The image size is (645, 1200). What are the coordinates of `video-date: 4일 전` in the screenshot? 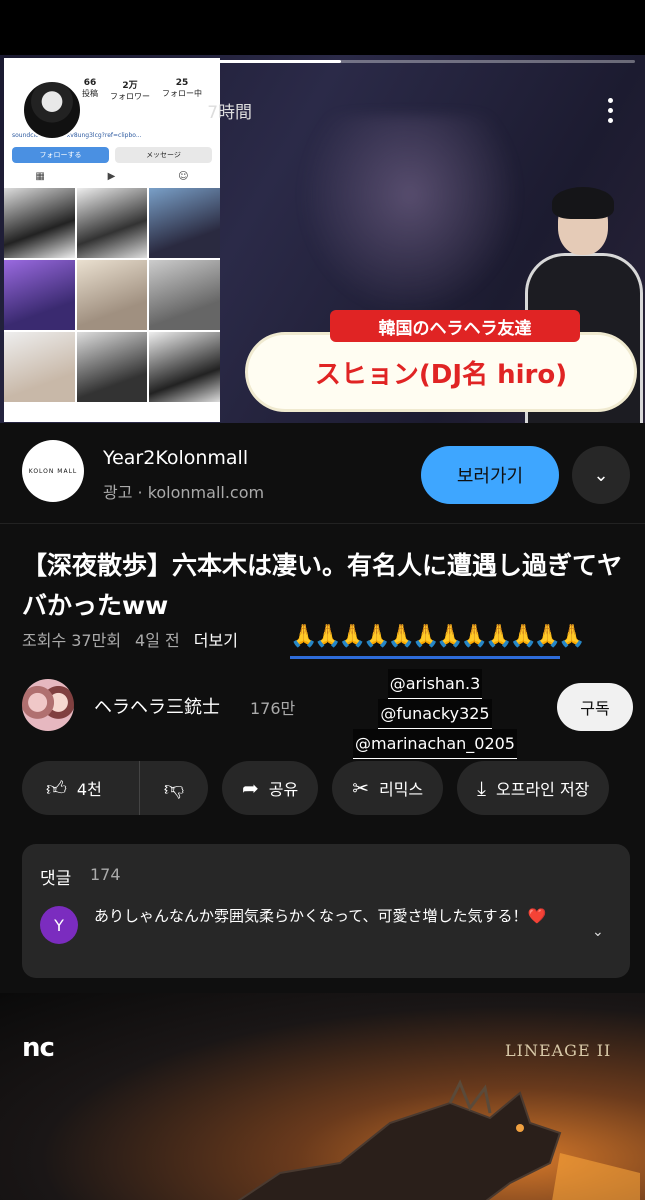 It's located at (157, 640).